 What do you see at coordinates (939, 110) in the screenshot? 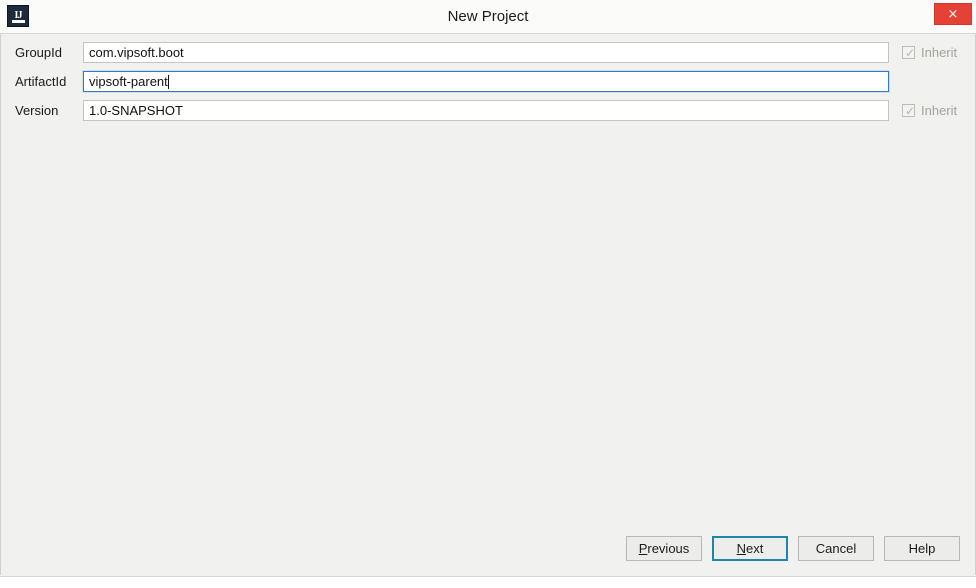
I see `version-inherit-label: Inherit` at bounding box center [939, 110].